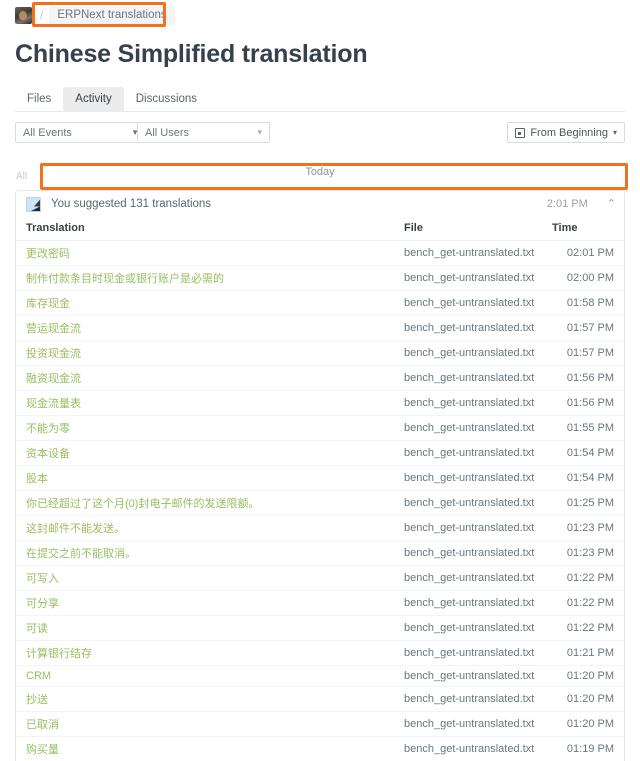  I want to click on day-divider: Today, so click(320, 172).